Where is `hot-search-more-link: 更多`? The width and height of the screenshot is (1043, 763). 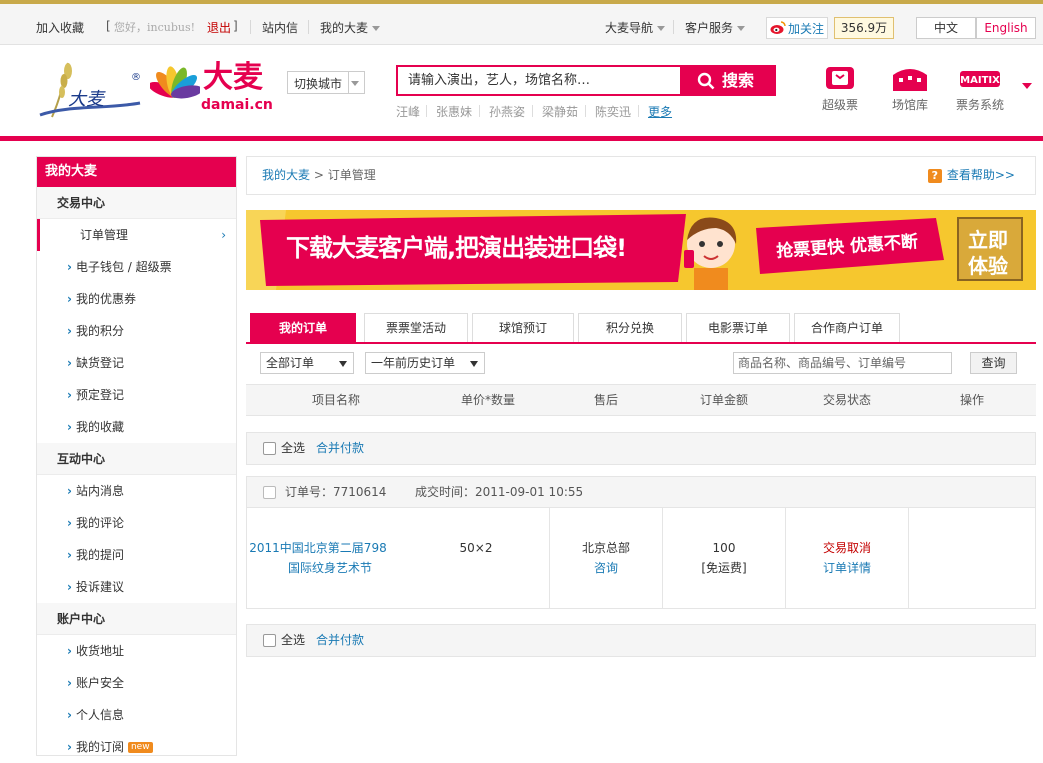
hot-search-more-link: 更多 is located at coordinates (660, 111).